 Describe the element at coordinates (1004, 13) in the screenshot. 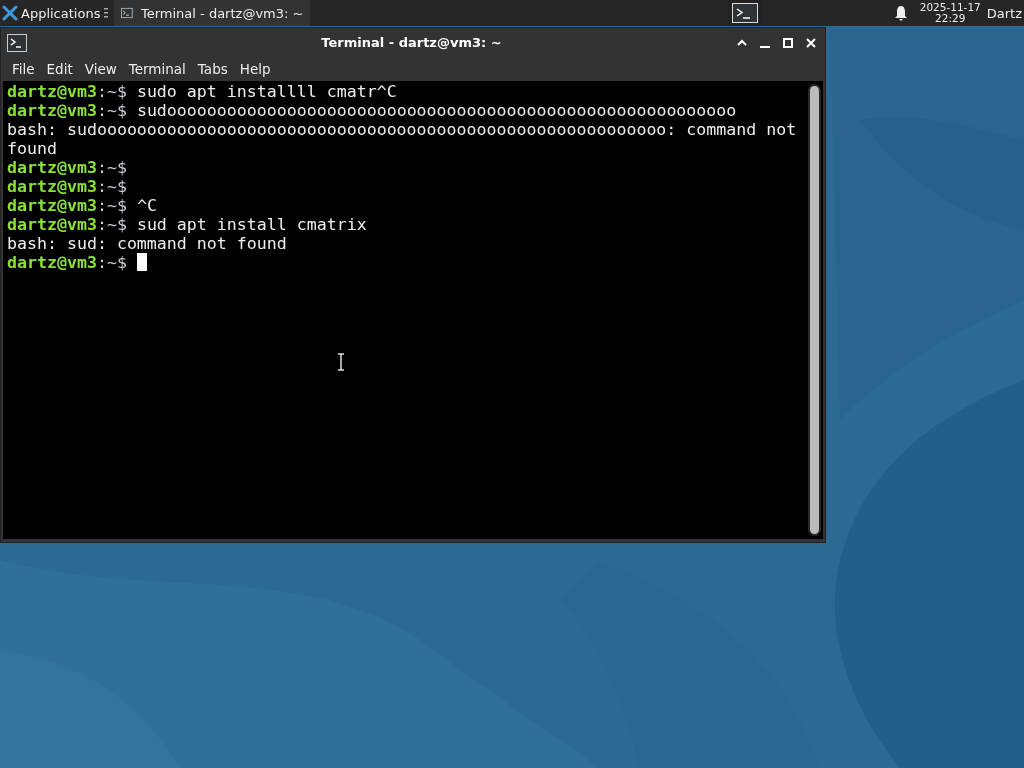

I see `user-name: Dartz` at that location.